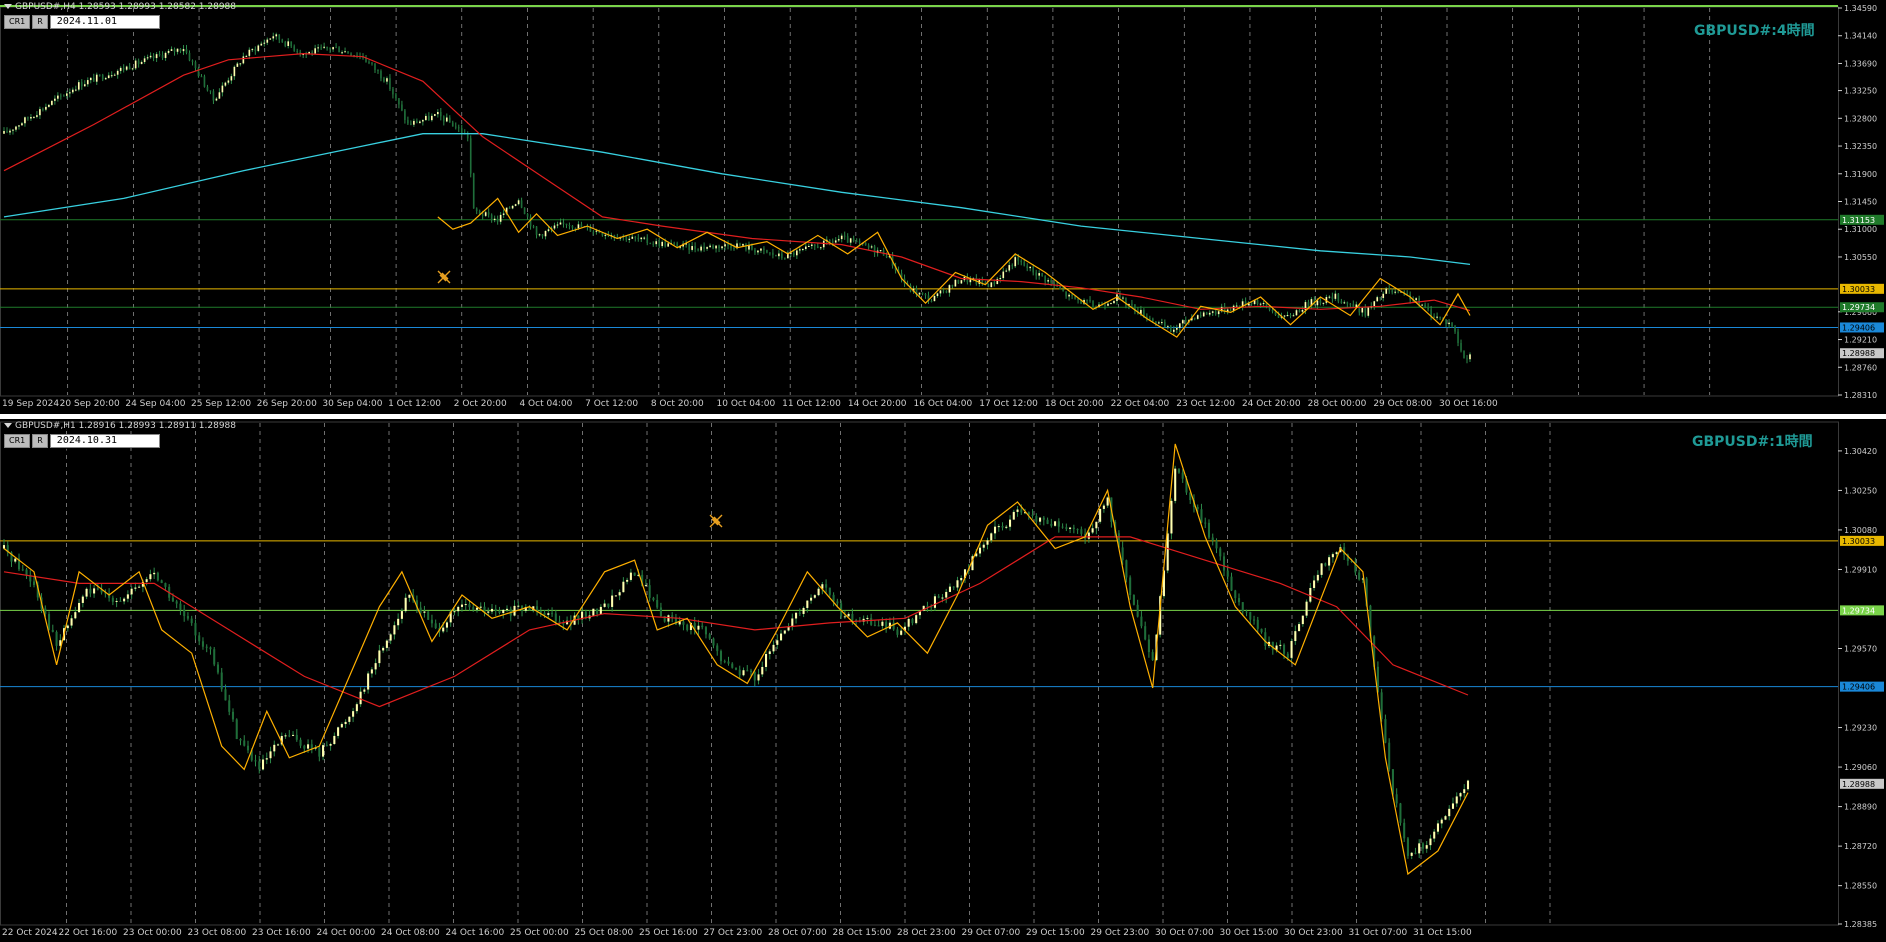 This screenshot has height=942, width=1886. What do you see at coordinates (346, 933) in the screenshot?
I see `x-axis-label: 24 Oct 00:00` at bounding box center [346, 933].